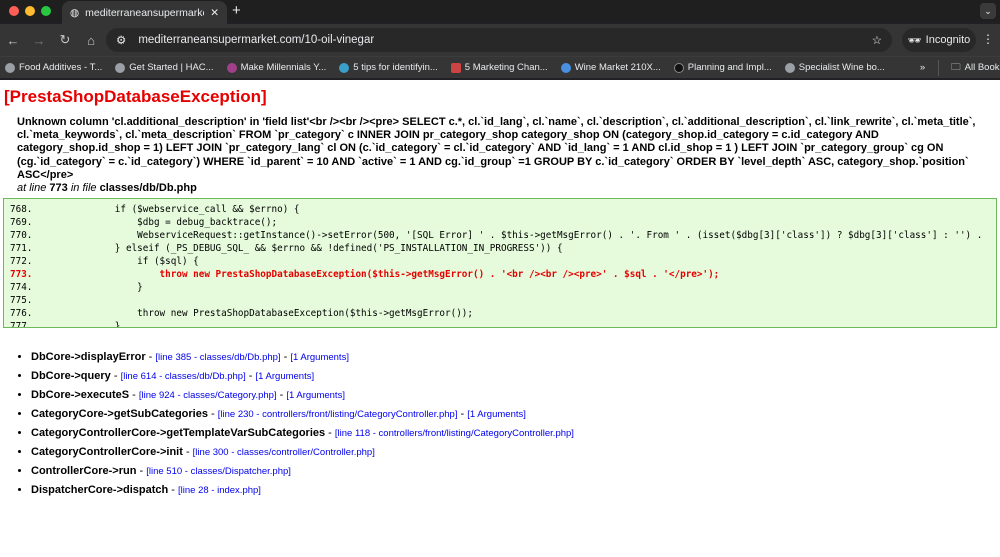 The width and height of the screenshot is (1000, 557). I want to click on globe-icon: ◍, so click(75, 12).